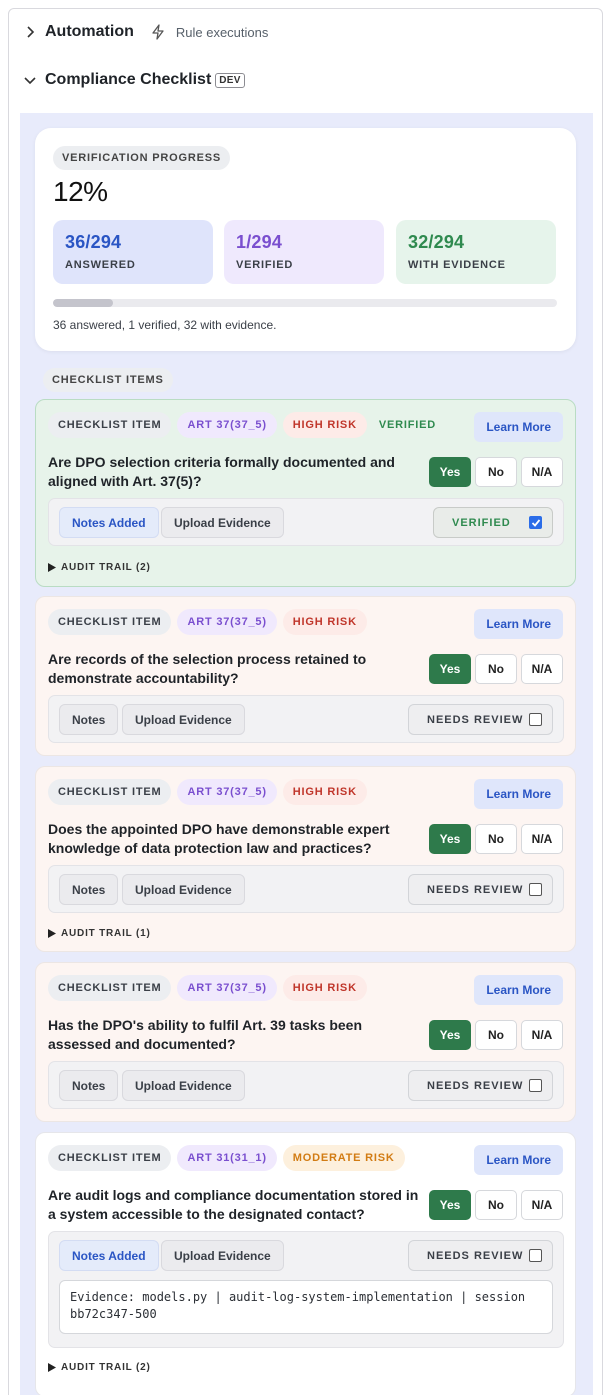  I want to click on progress-percent: 12%, so click(80, 191).